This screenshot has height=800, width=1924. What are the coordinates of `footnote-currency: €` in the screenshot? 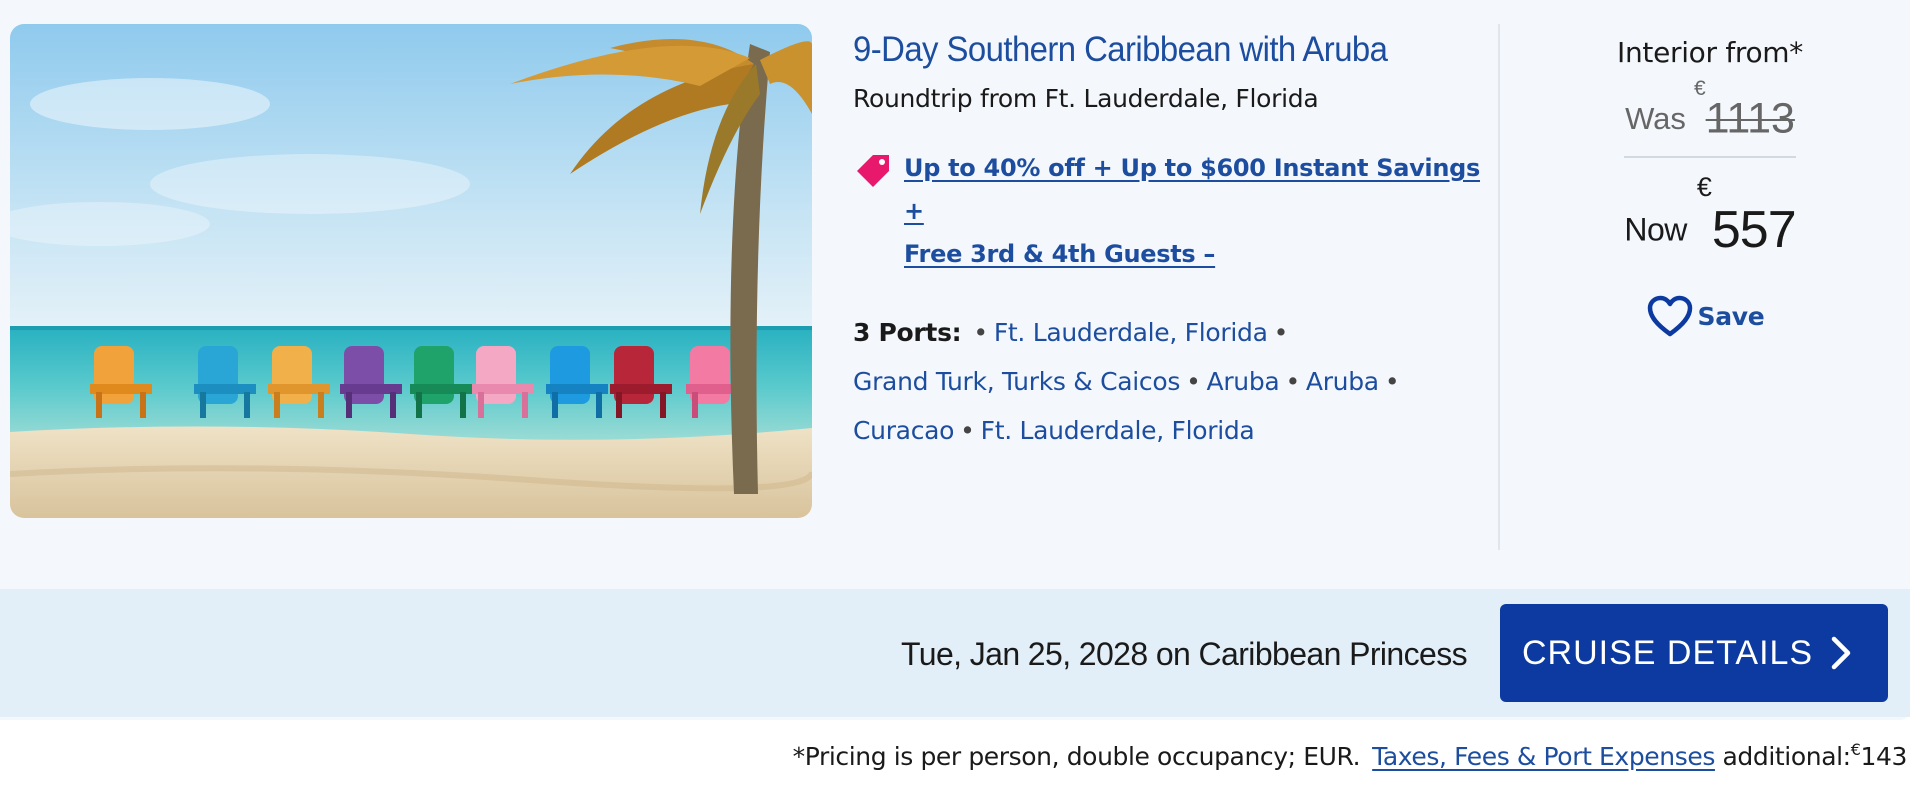 It's located at (1855, 749).